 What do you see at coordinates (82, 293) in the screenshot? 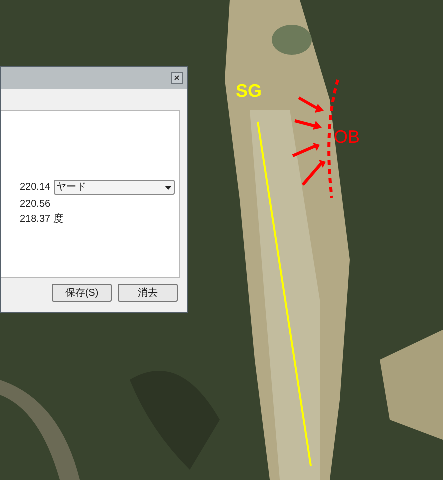
I see `dialog-button: 保存(S)` at bounding box center [82, 293].